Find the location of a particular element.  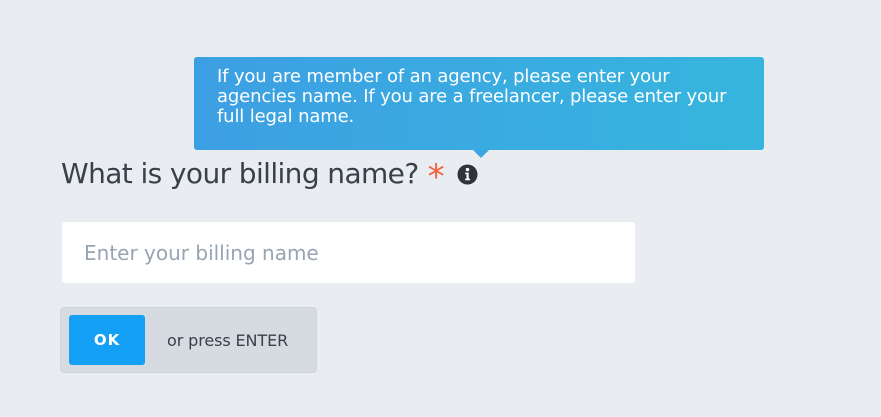

required-asterisk: * is located at coordinates (436, 177).